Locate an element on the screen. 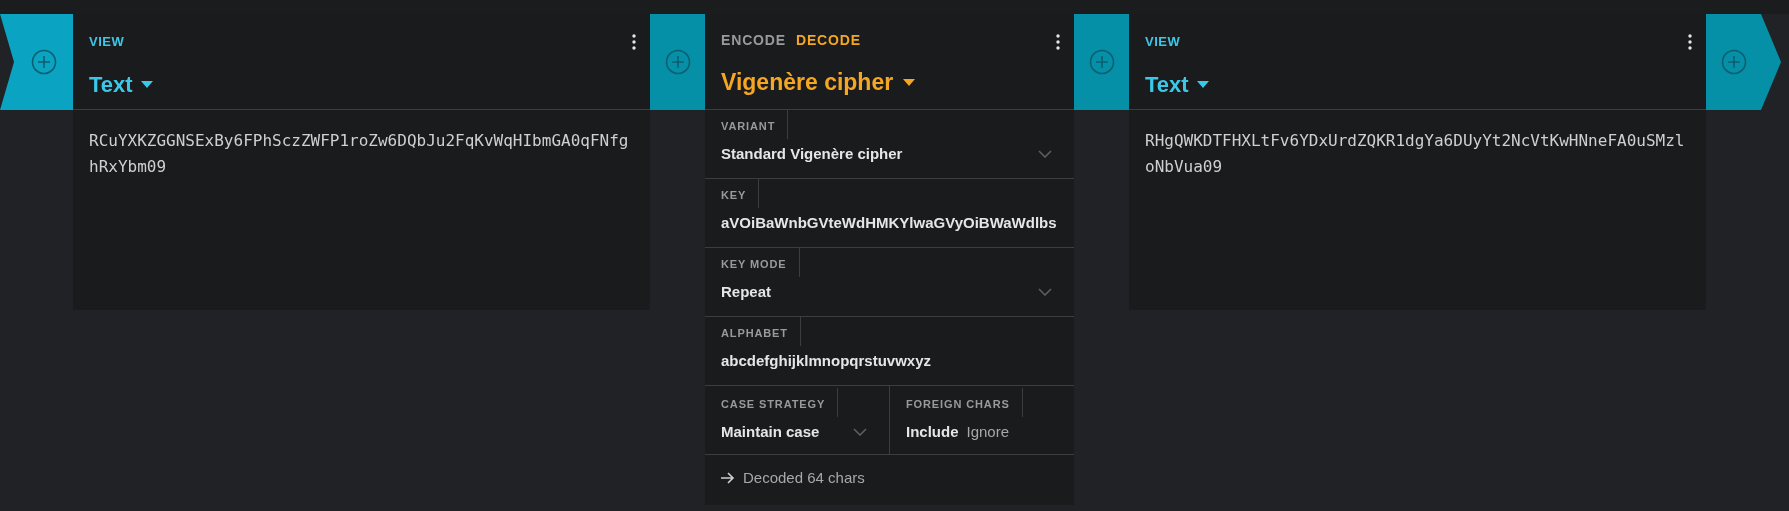 This screenshot has width=1789, height=511. output-text: RHgQWKDTFHXLtFv6YDxUrdZQKR1dgYa6DUyYt2NcVtKwHNneFA0uSMzloNbVua09 is located at coordinates (1415, 154).